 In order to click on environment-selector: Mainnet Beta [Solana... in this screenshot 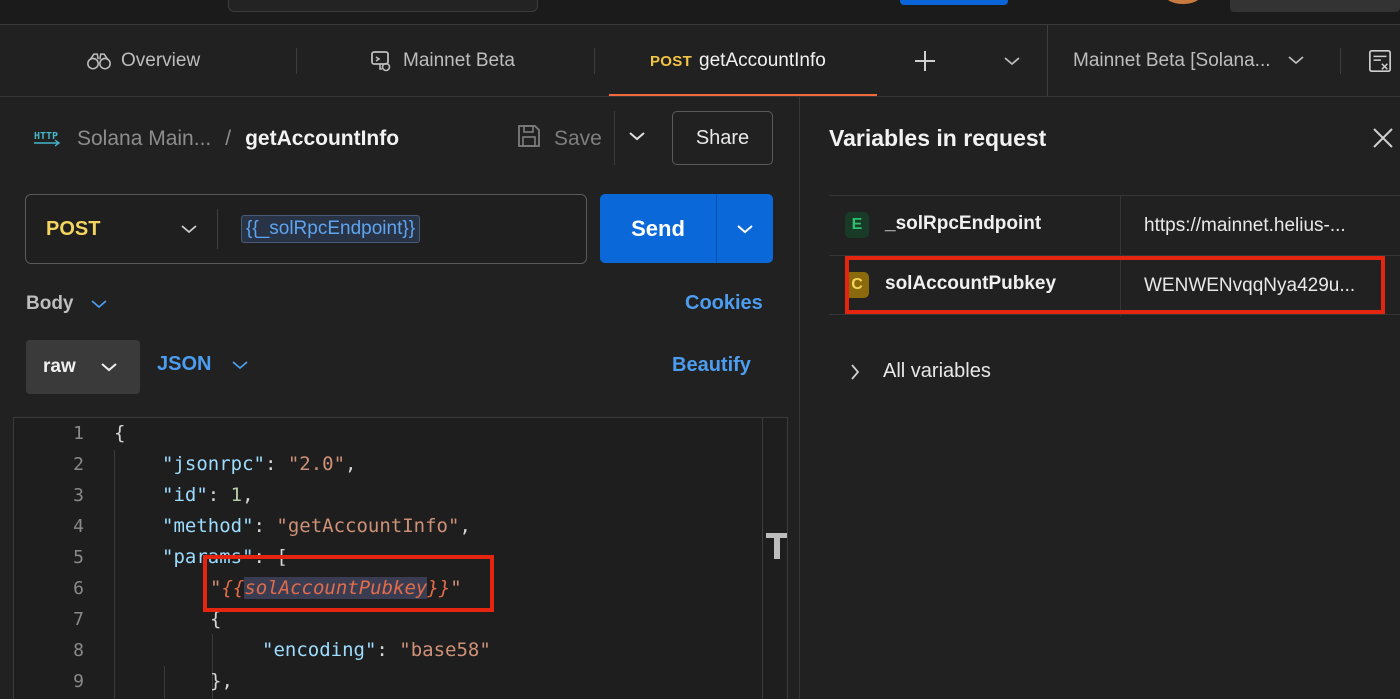, I will do `click(1189, 61)`.